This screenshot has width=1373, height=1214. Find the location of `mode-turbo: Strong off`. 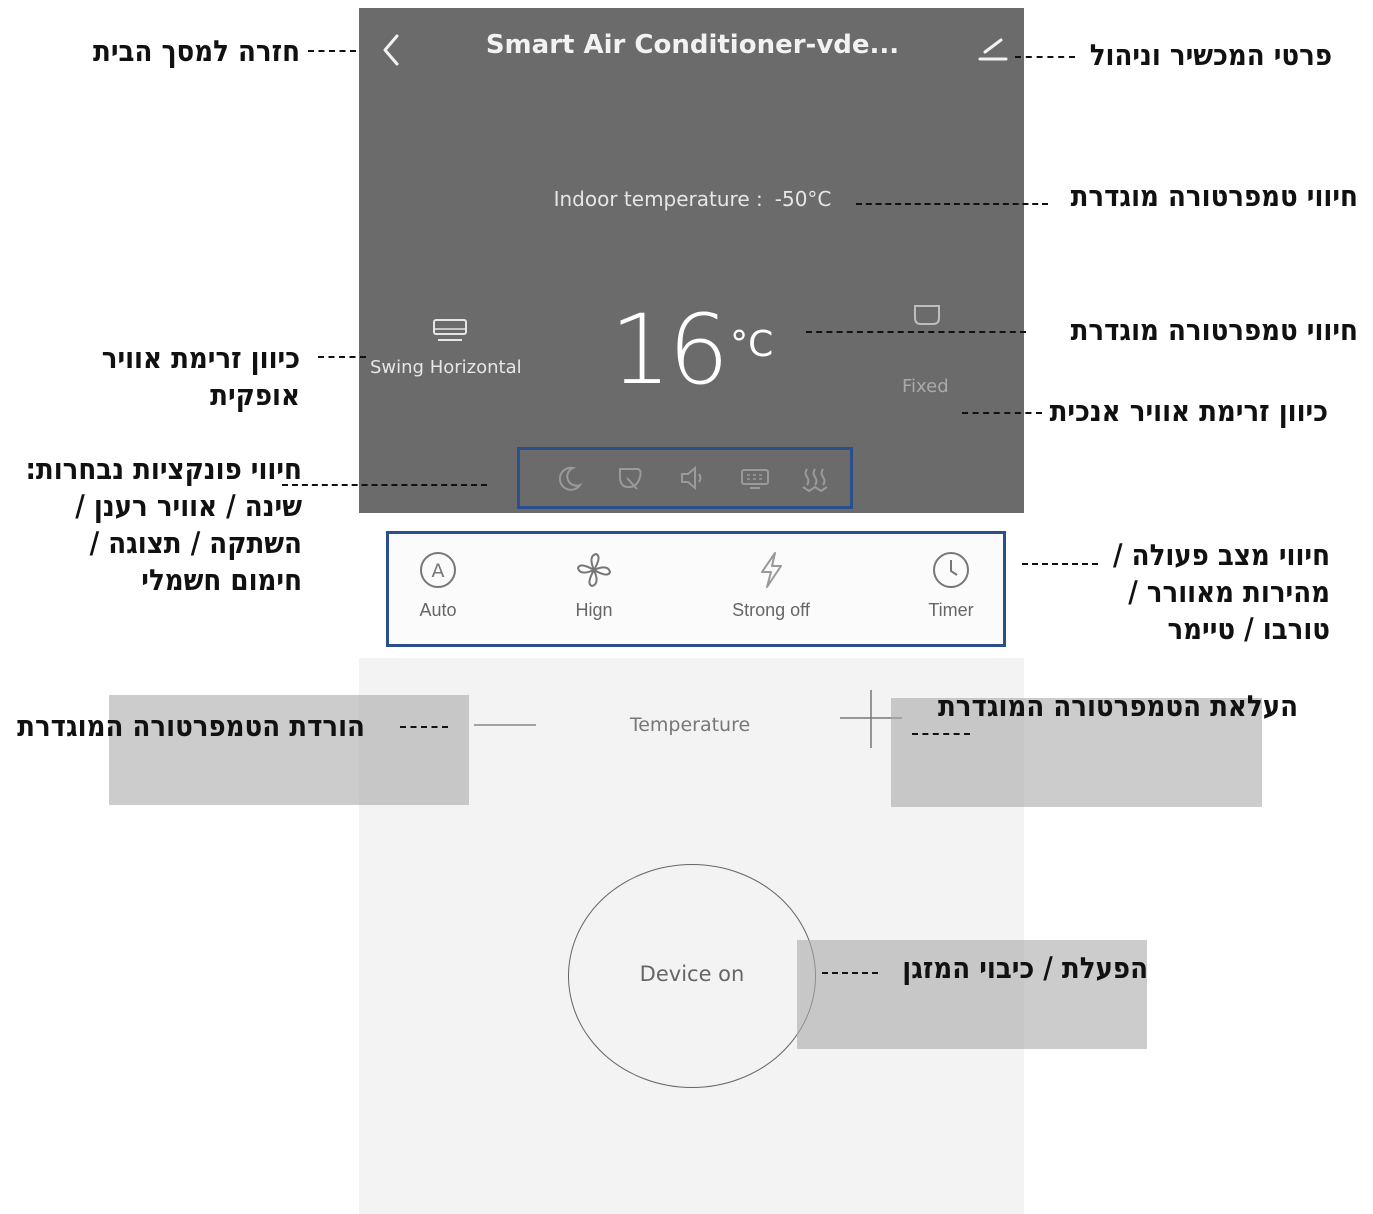

mode-turbo: Strong off is located at coordinates (771, 585).